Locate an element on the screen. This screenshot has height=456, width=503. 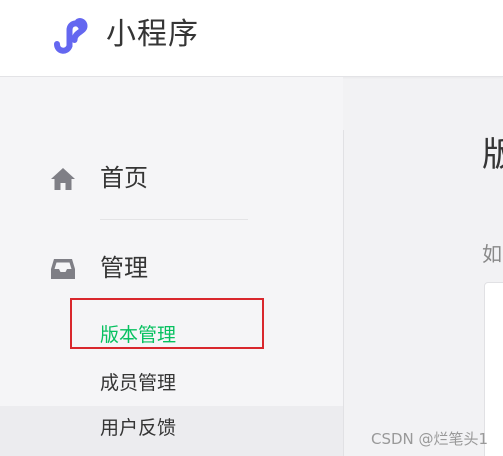
sidebar-item-home: 首页 is located at coordinates (171, 178).